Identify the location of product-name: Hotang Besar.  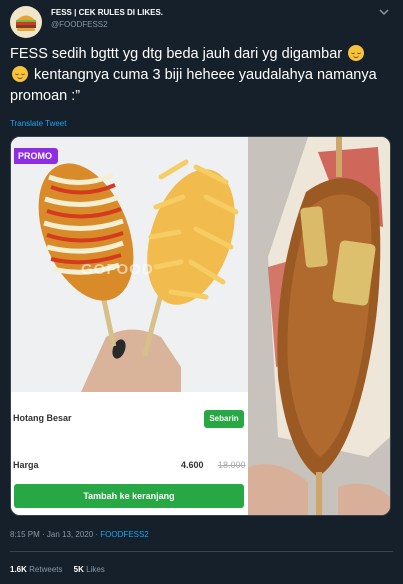
(42, 418).